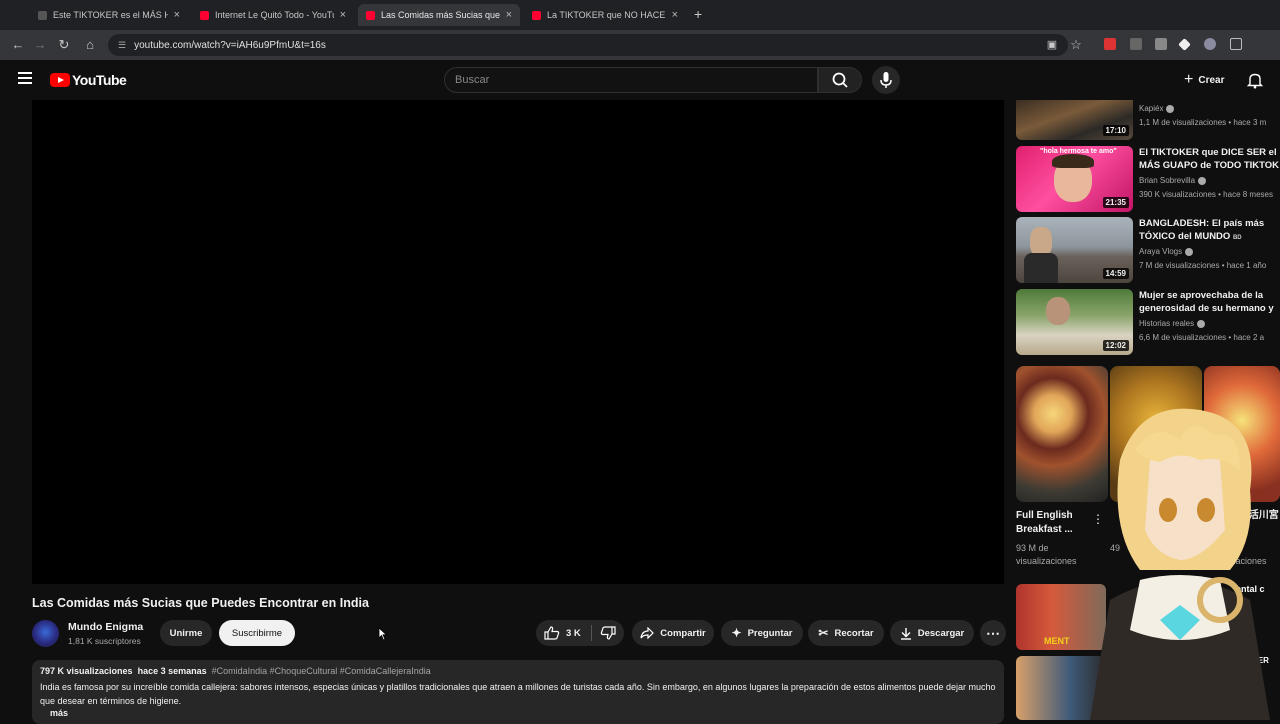 The width and height of the screenshot is (1280, 724). Describe the element at coordinates (59, 713) in the screenshot. I see `show-more-link: más` at that location.